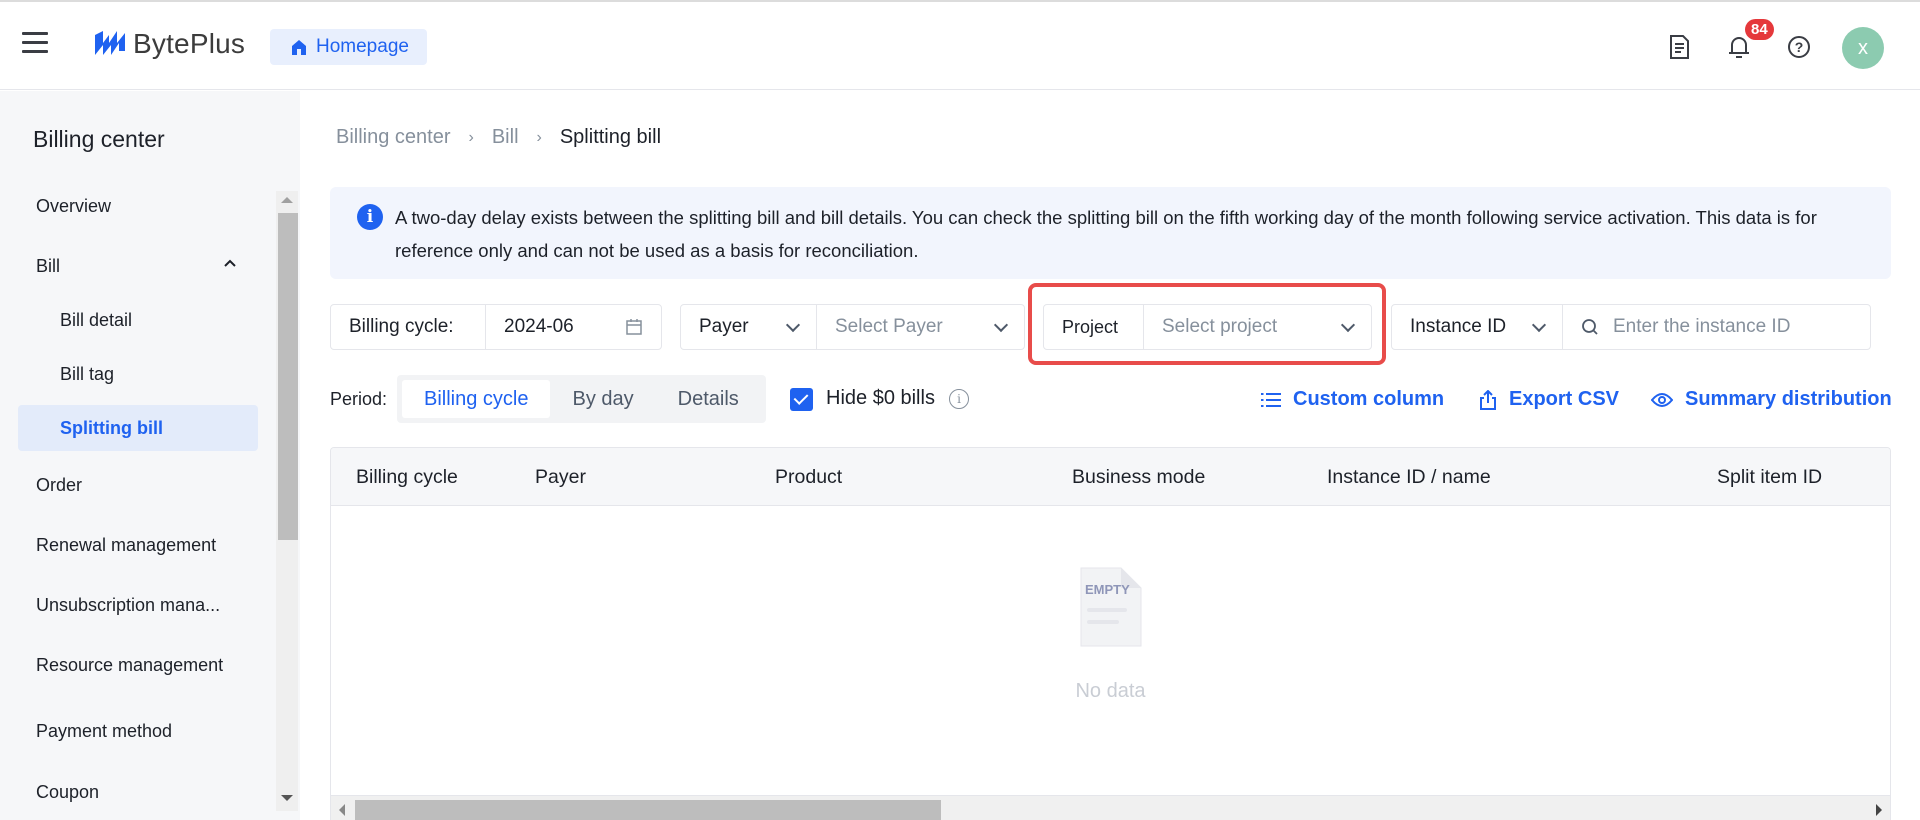 The image size is (1920, 820). What do you see at coordinates (505, 137) in the screenshot?
I see `breadcrumb-bill: Bill` at bounding box center [505, 137].